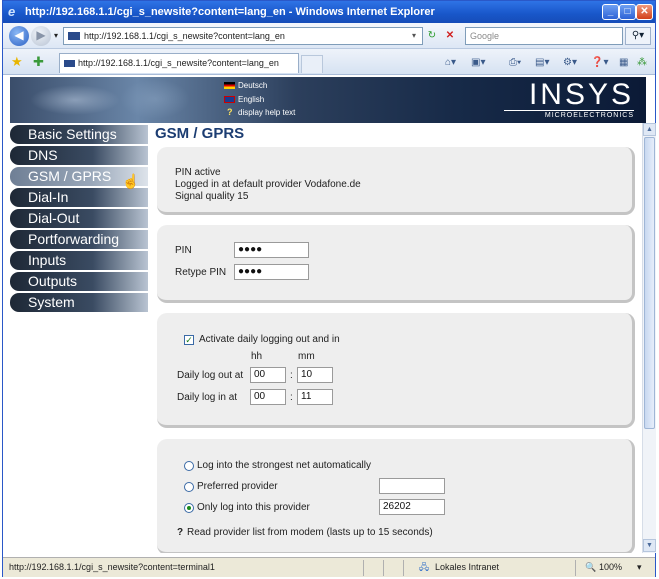  Describe the element at coordinates (79, 260) in the screenshot. I see `nav-inputs: Inputs` at that location.